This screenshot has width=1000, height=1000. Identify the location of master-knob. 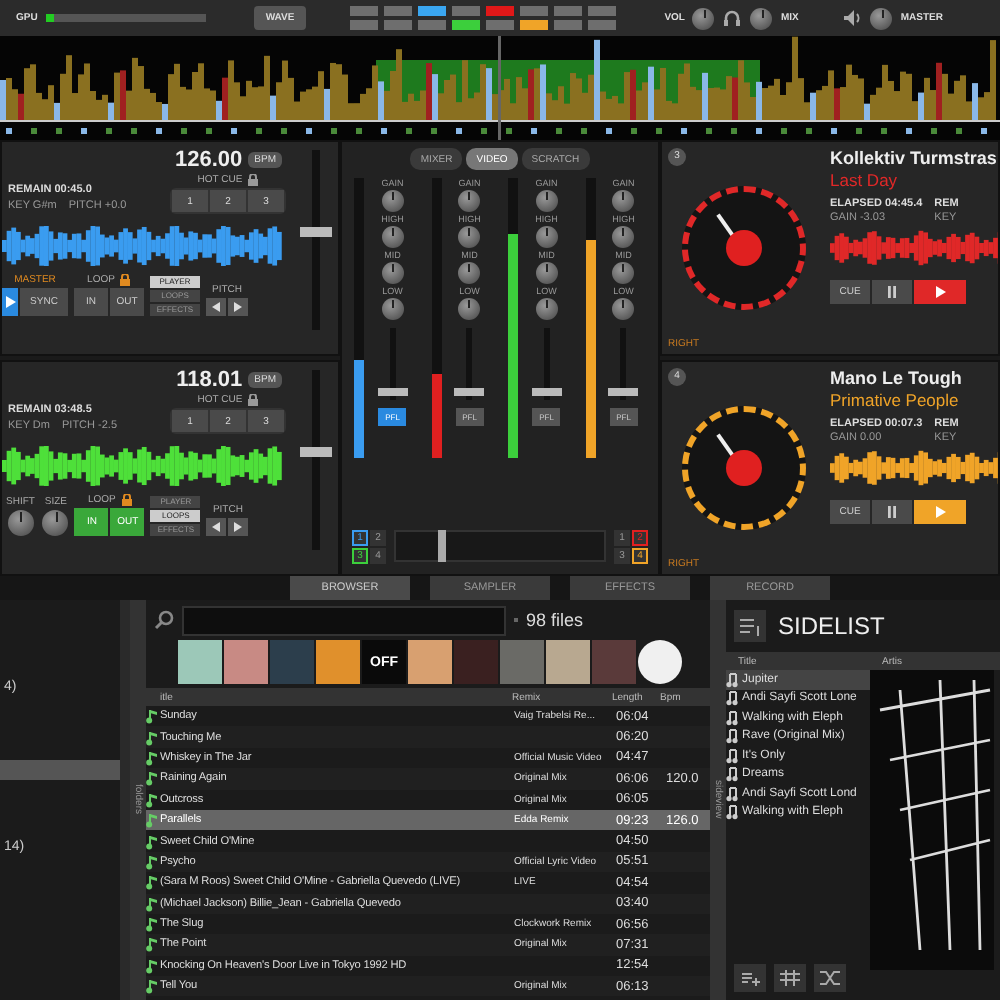
(881, 18).